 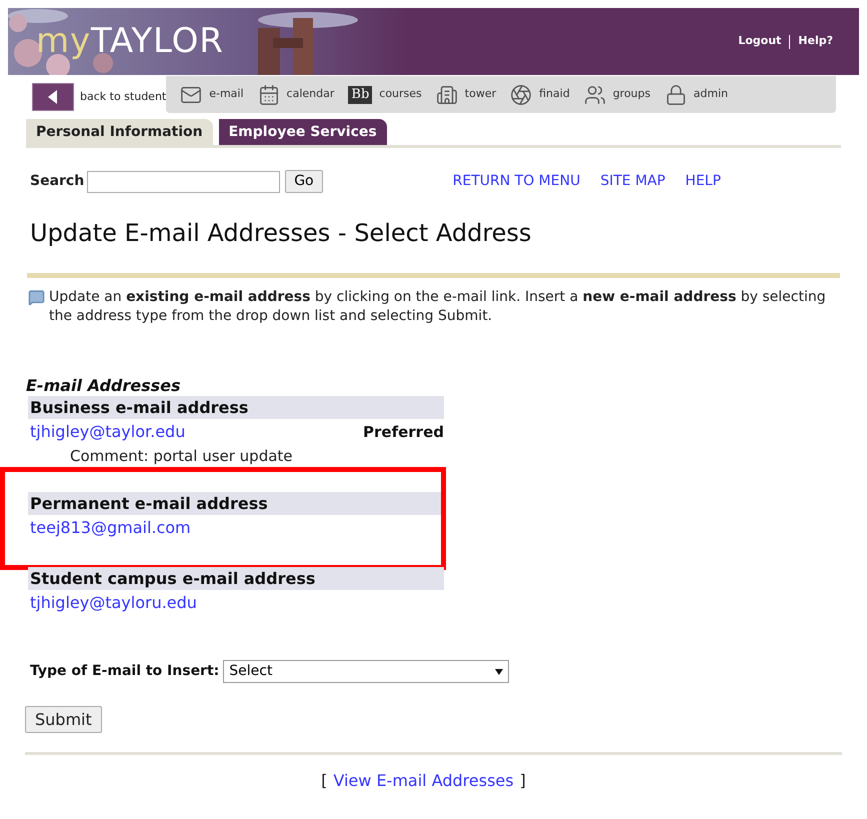 What do you see at coordinates (438, 307) in the screenshot?
I see `info-text: Update an existing e-mail address by clicking on the e-mail link. Insert a new e-mail address by selecting the address type from the drop down list and selecting Submit.` at bounding box center [438, 307].